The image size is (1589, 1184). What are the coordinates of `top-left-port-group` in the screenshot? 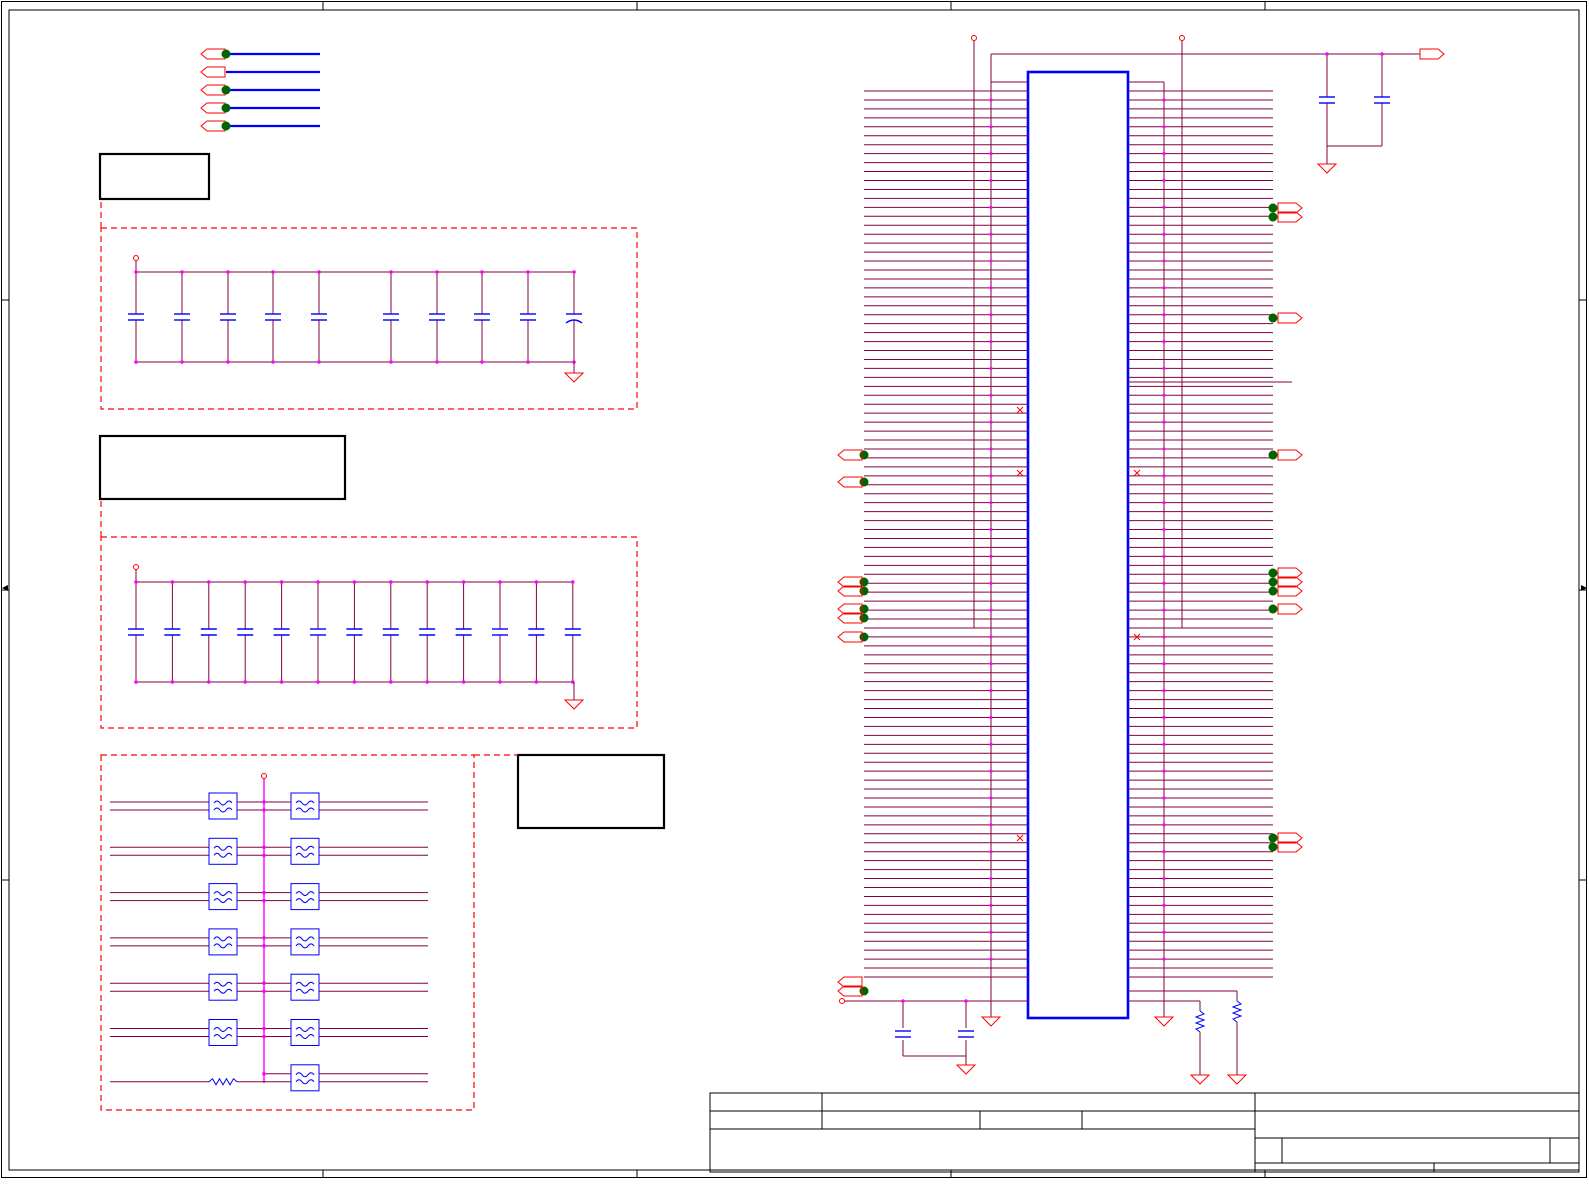 It's located at (260, 90).